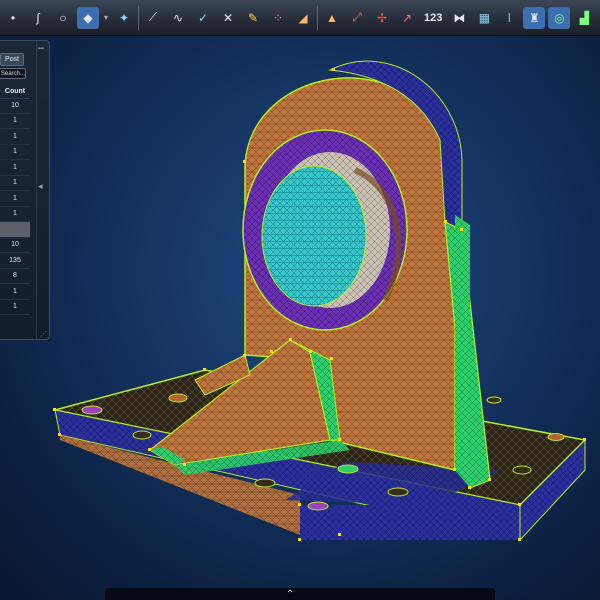 The width and height of the screenshot is (600, 600). What do you see at coordinates (106, 18) in the screenshot?
I see `dropdown-caret-icon: ▾` at bounding box center [106, 18].